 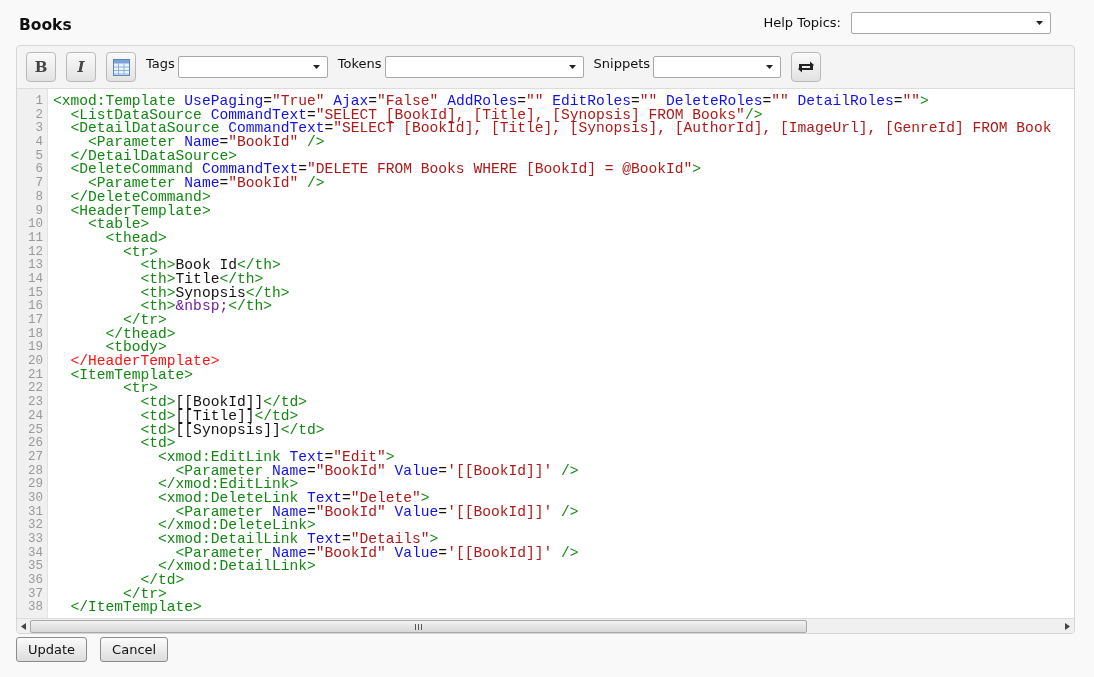 I want to click on code-line: </td>, so click(x=162, y=581).